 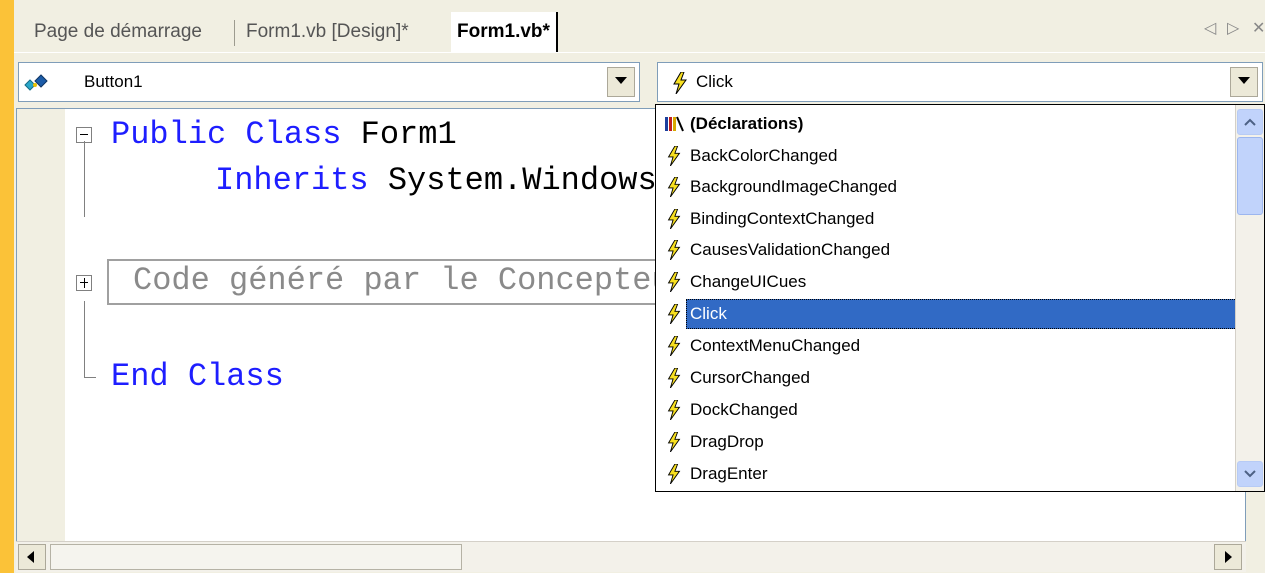 I want to click on tab-form1-design: Form1.vb [Design]*, so click(x=327, y=32).